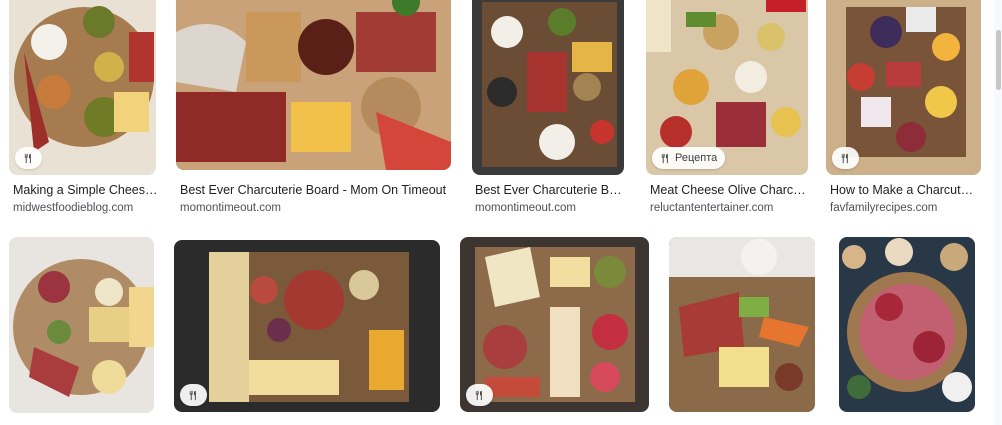 This screenshot has height=425, width=1002. What do you see at coordinates (905, 208) in the screenshot?
I see `result-domain: favfamilyrecipes.com` at bounding box center [905, 208].